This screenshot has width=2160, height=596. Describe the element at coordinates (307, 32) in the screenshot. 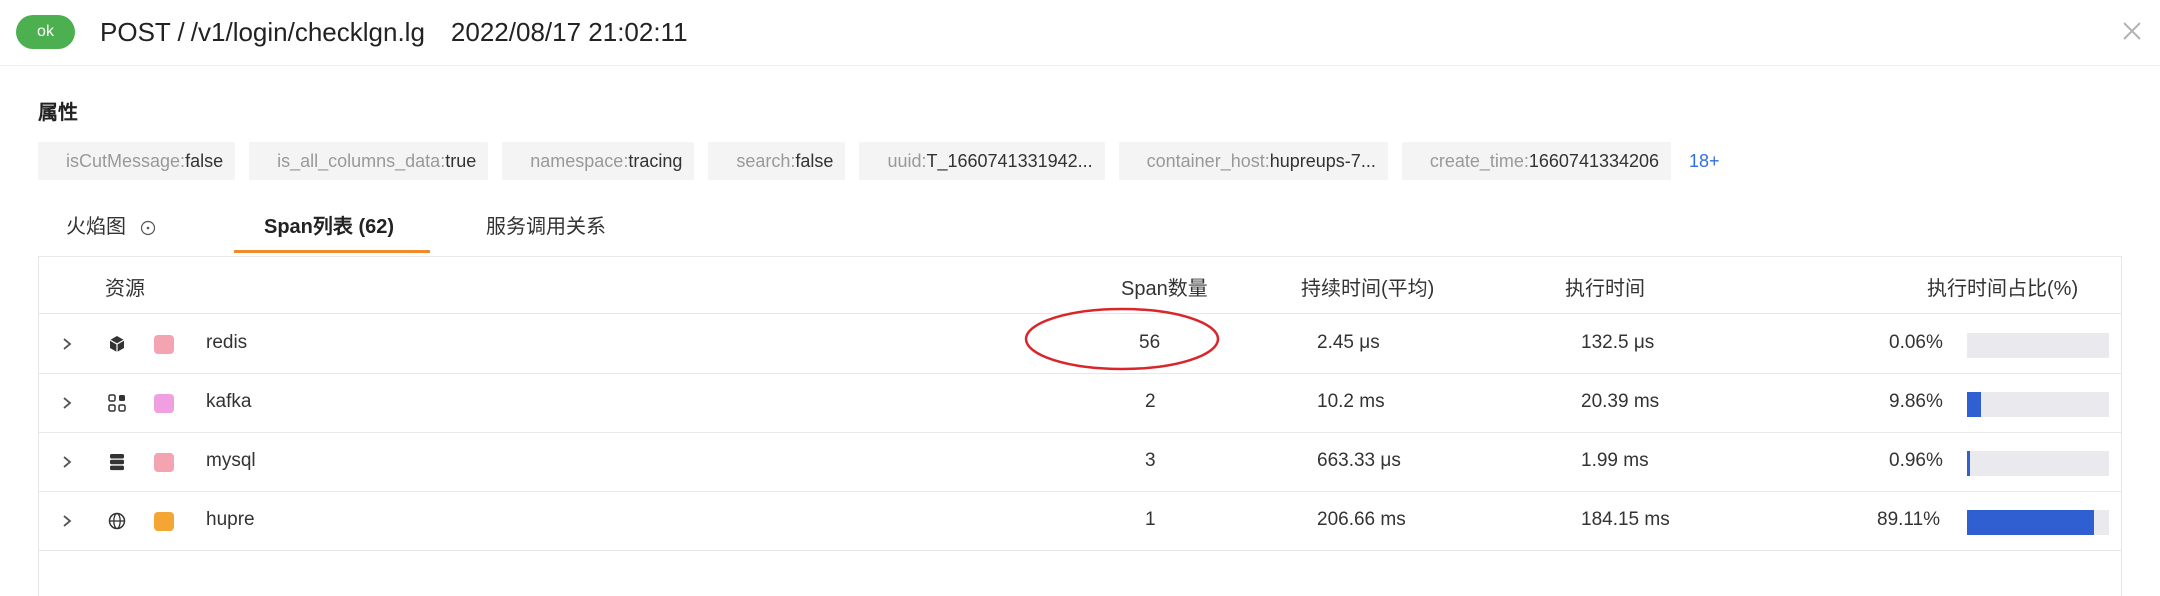

I see `request-path: /v1/login/checklgn.lg` at that location.